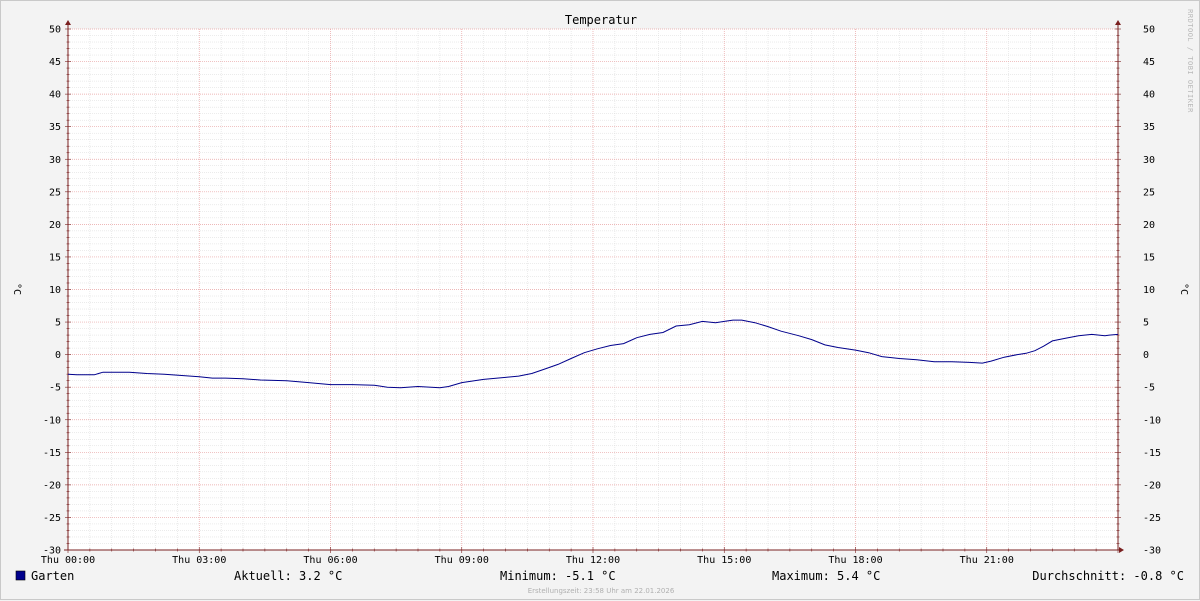  Describe the element at coordinates (55, 225) in the screenshot. I see `y-tick-label-left: 20` at that location.